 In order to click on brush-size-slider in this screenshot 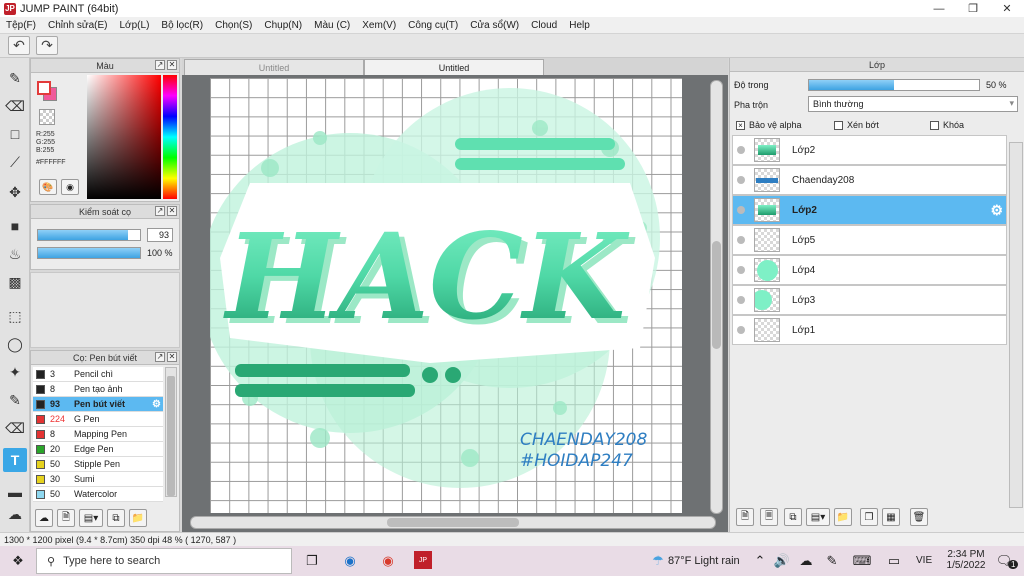, I will do `click(89, 235)`.